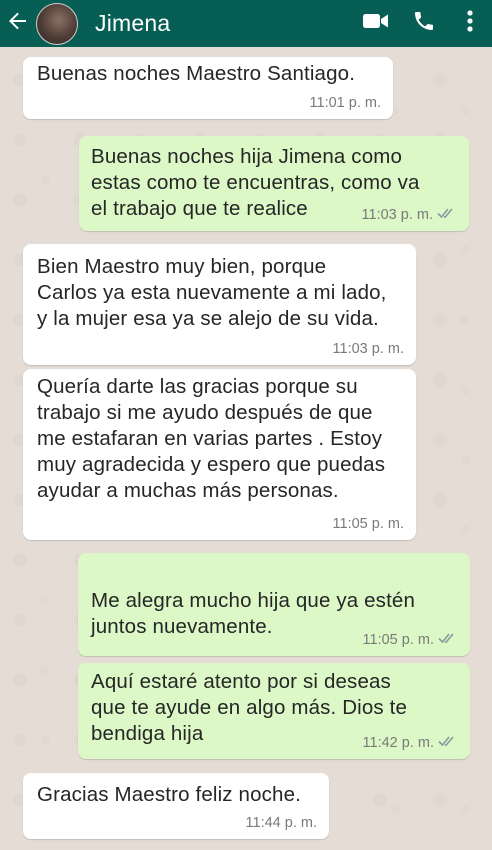  What do you see at coordinates (223, 23) in the screenshot?
I see `contact-name: Jimena` at bounding box center [223, 23].